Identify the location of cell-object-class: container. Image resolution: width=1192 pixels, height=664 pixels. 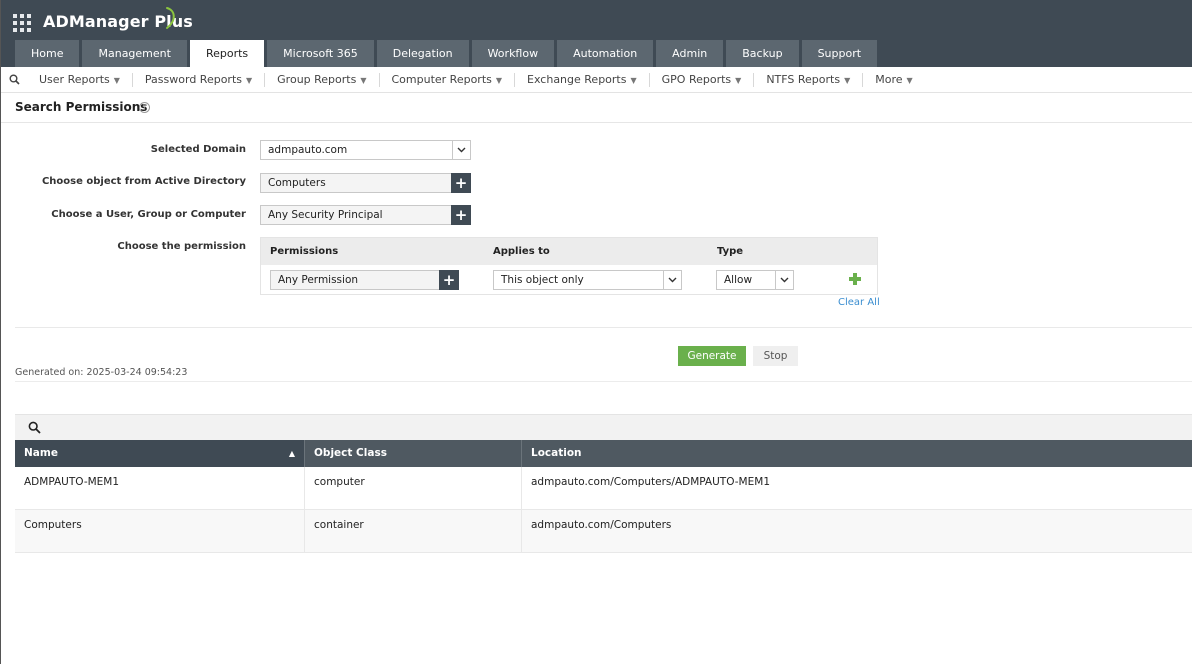
(412, 531).